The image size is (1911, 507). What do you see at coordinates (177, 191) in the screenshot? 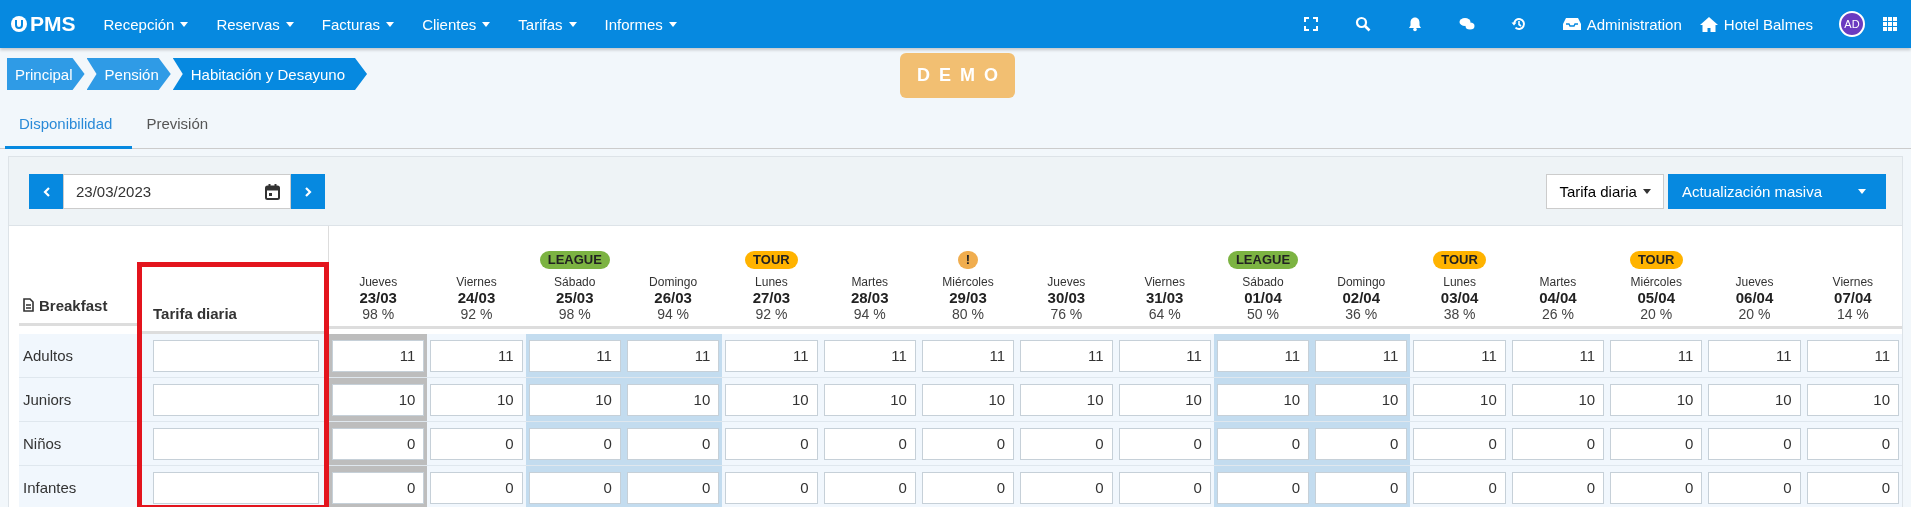
I see `date-field: 23/03/2023` at bounding box center [177, 191].